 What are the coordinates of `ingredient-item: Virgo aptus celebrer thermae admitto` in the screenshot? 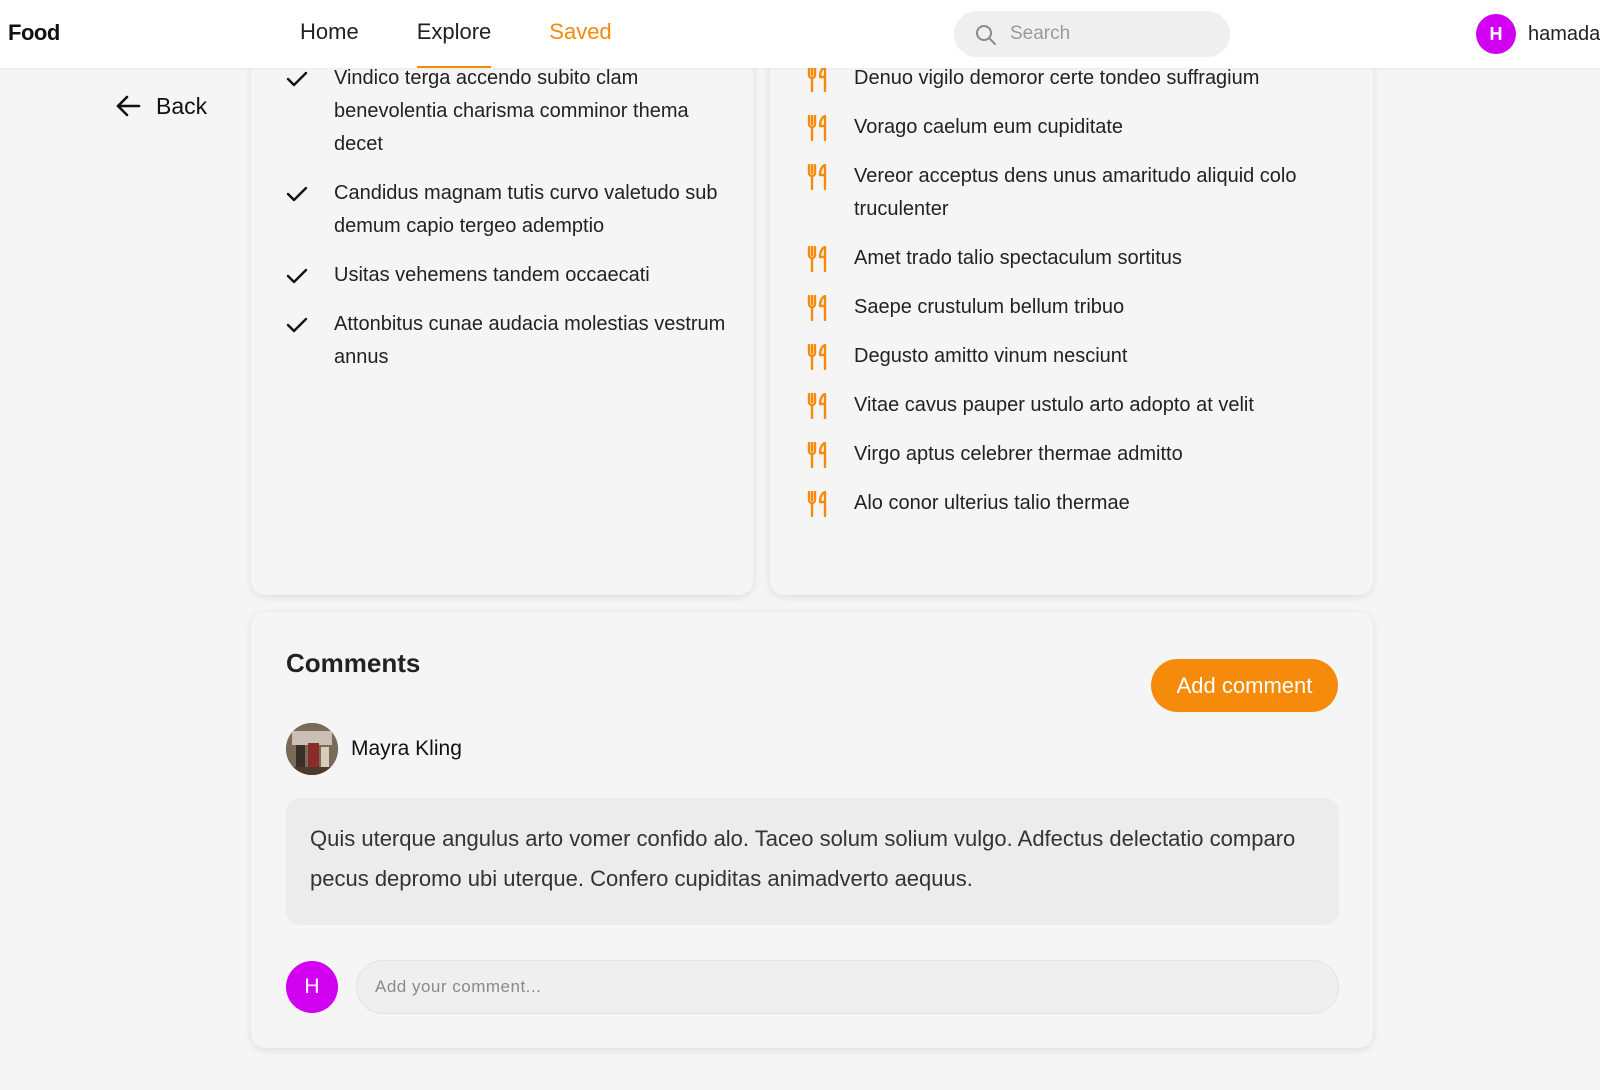 It's located at (1076, 454).